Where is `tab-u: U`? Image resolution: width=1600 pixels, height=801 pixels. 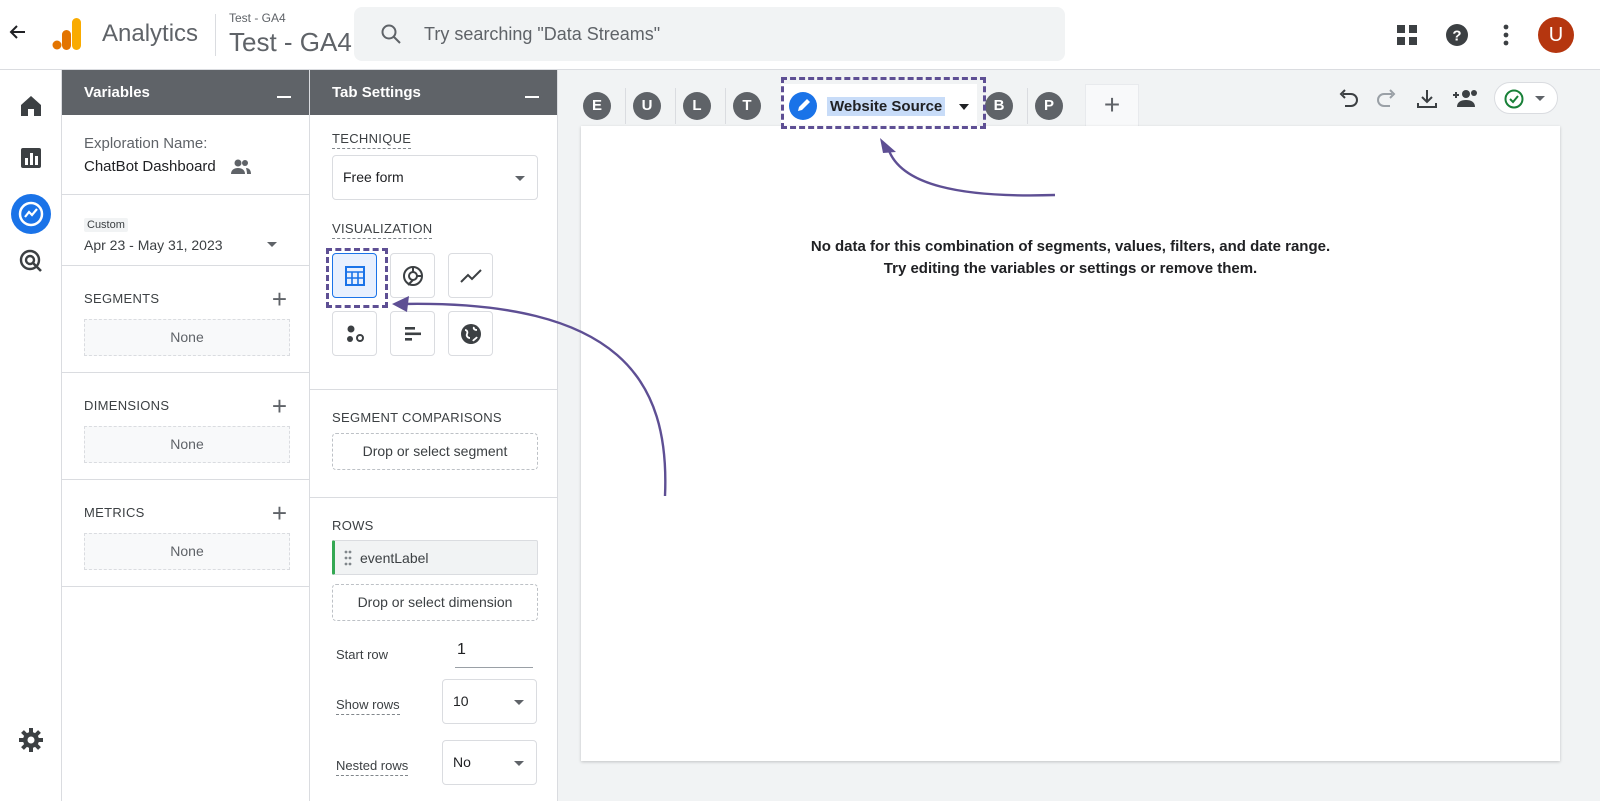
tab-u: U is located at coordinates (647, 106).